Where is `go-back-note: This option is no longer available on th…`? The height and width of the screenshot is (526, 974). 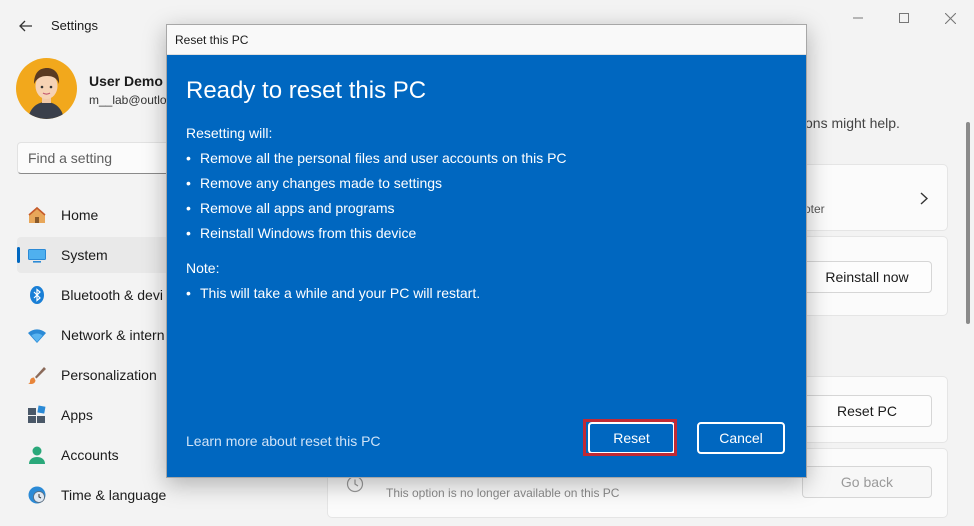 go-back-note: This option is no longer available on th… is located at coordinates (503, 493).